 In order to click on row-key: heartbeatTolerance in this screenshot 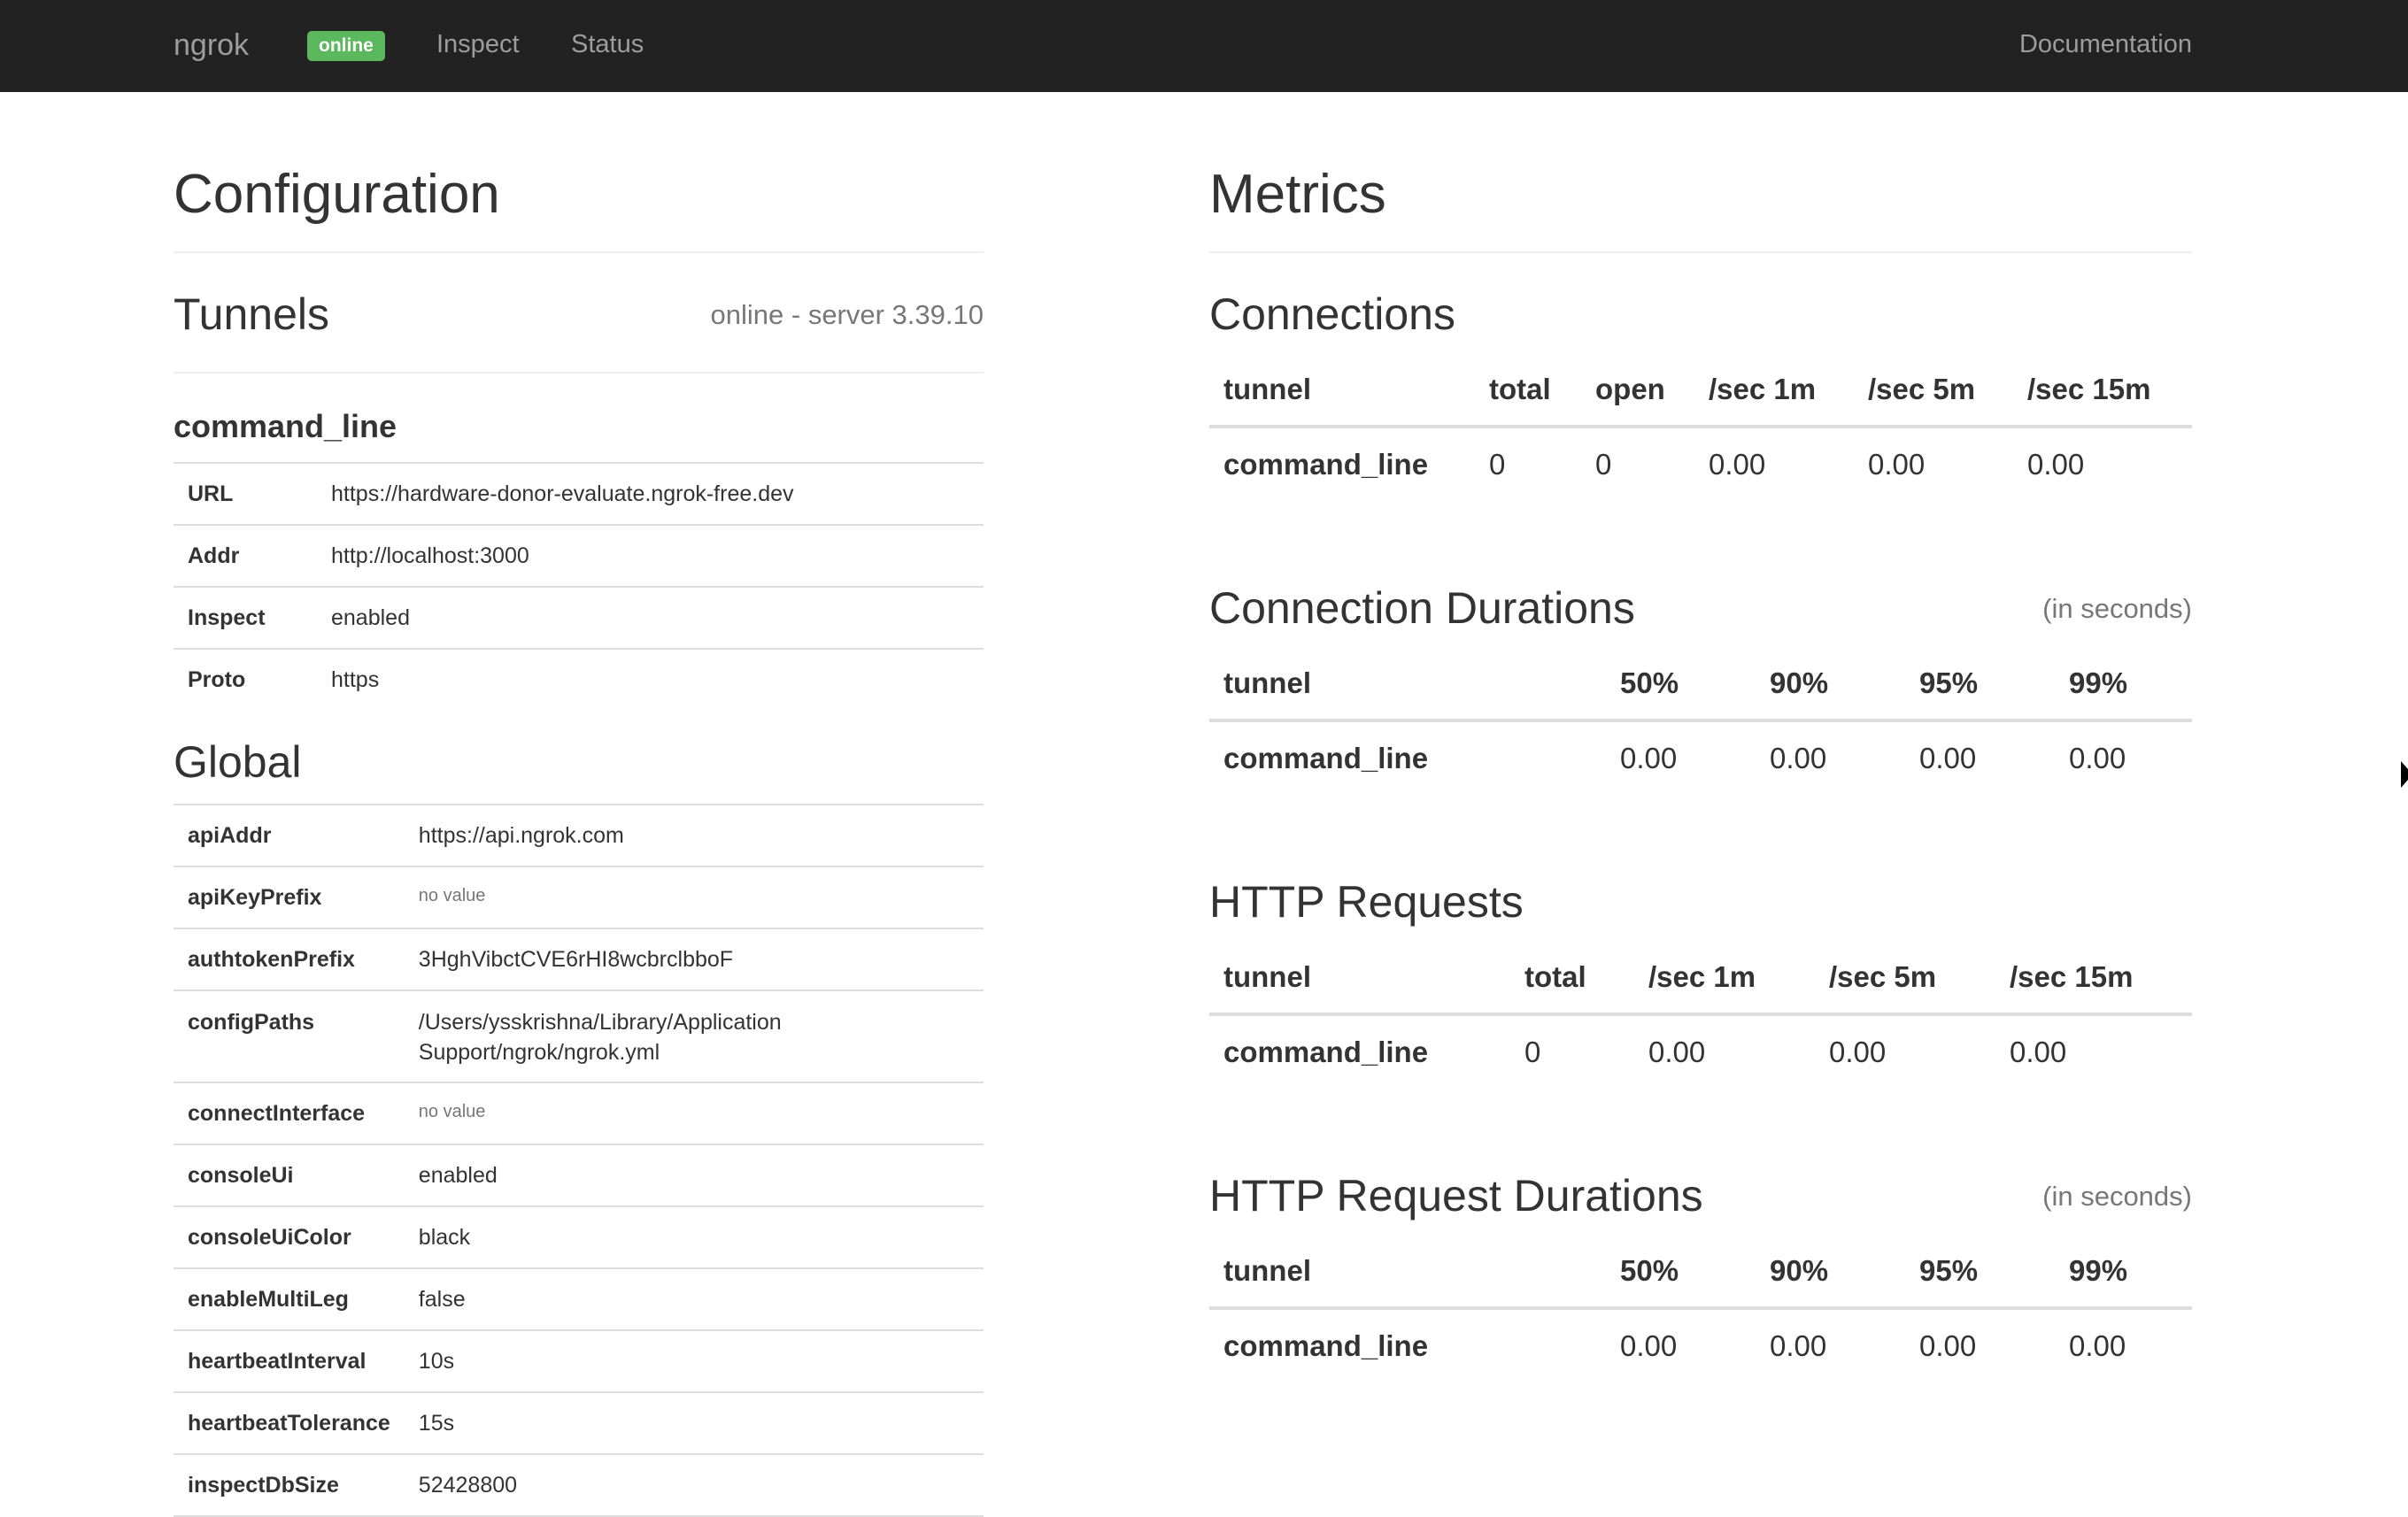, I will do `click(289, 1422)`.